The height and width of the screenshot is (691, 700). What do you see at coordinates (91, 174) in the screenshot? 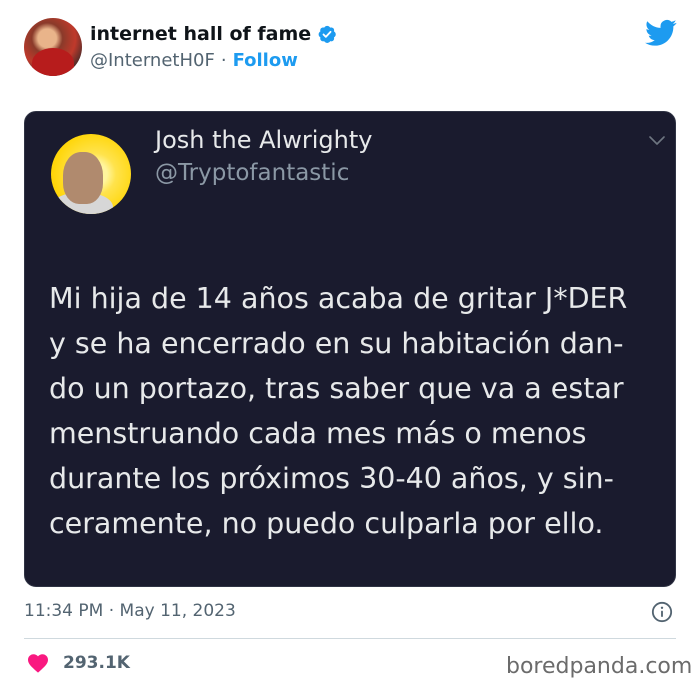
I see `quoted-author-avatar` at bounding box center [91, 174].